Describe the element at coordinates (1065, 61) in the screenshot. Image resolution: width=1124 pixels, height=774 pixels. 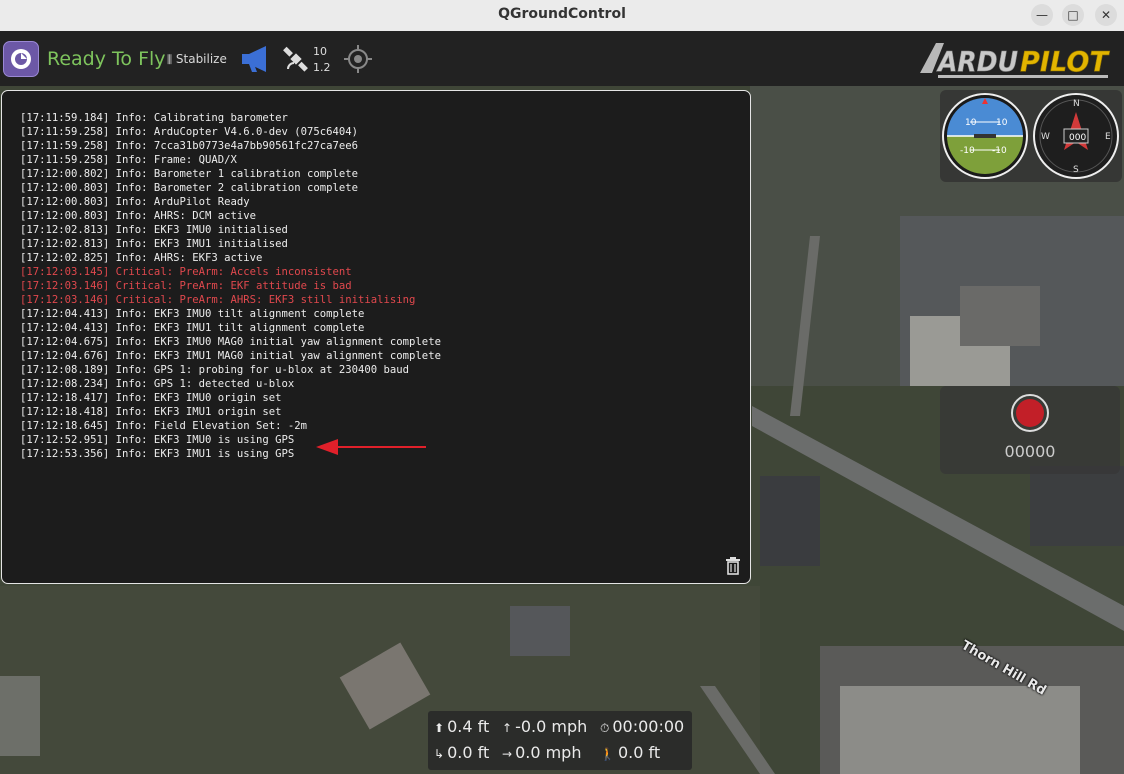
I see `svg-text: PILOT` at that location.